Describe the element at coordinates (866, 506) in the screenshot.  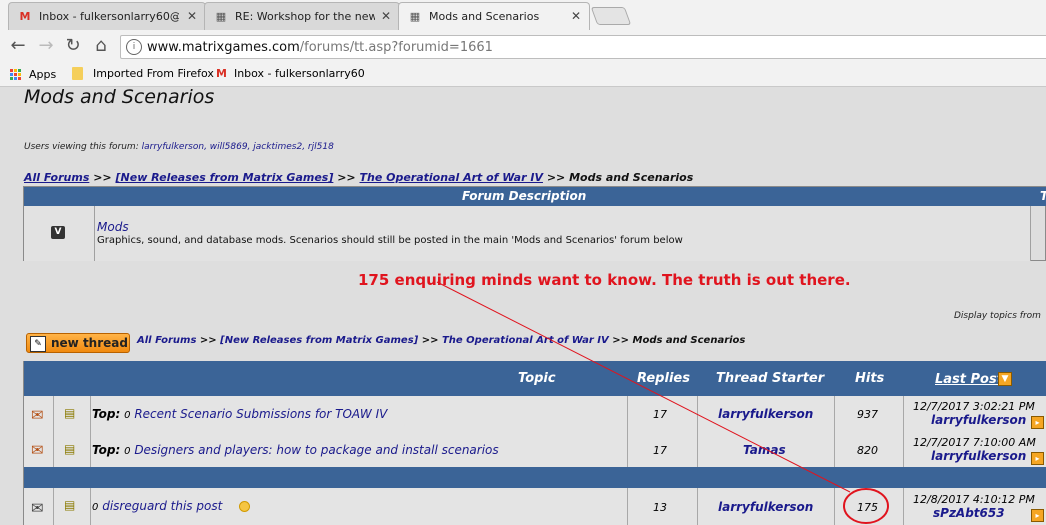
I see `annotation-circle` at that location.